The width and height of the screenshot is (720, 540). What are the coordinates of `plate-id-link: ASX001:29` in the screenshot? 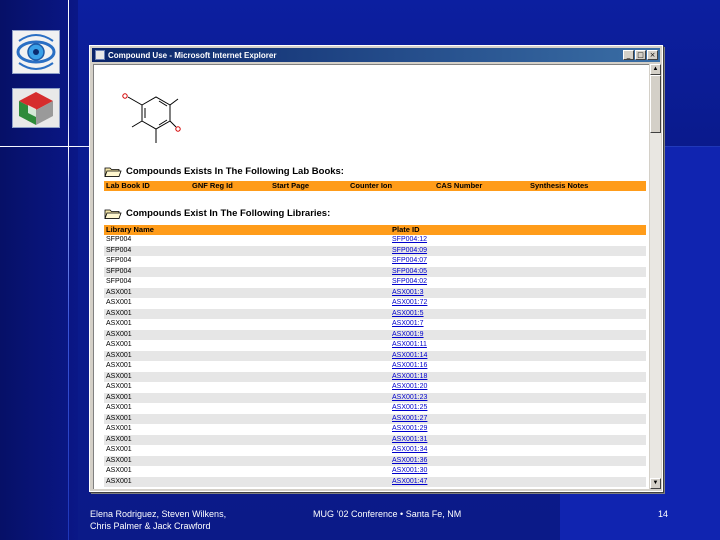 It's located at (409, 429).